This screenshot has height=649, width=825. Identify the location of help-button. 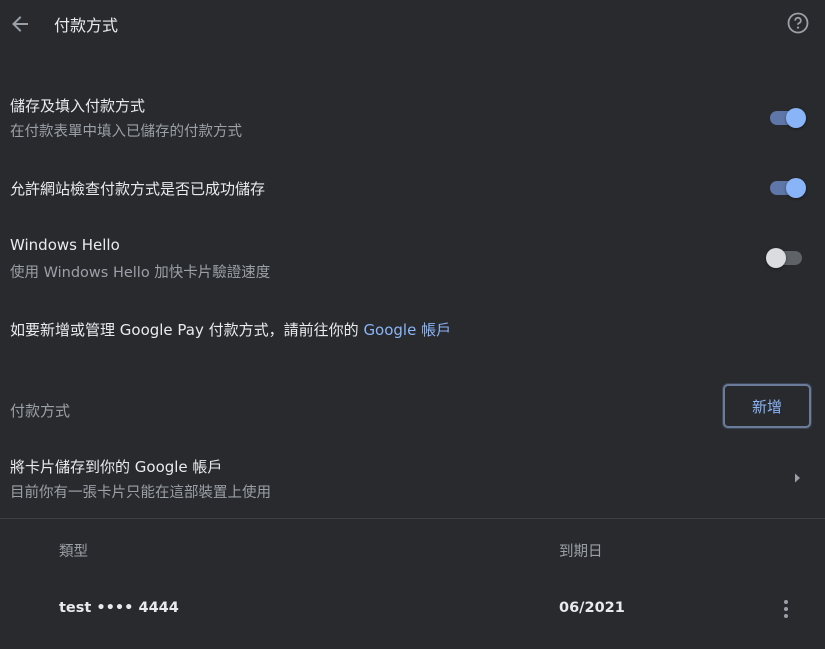
(798, 23).